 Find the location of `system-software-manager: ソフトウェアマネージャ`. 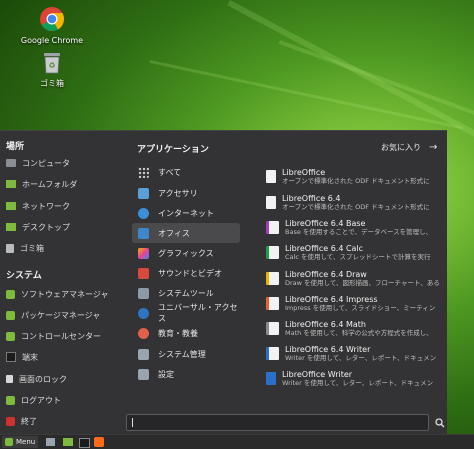

system-software-manager: ソフトウェアマネージャ is located at coordinates (57, 294).